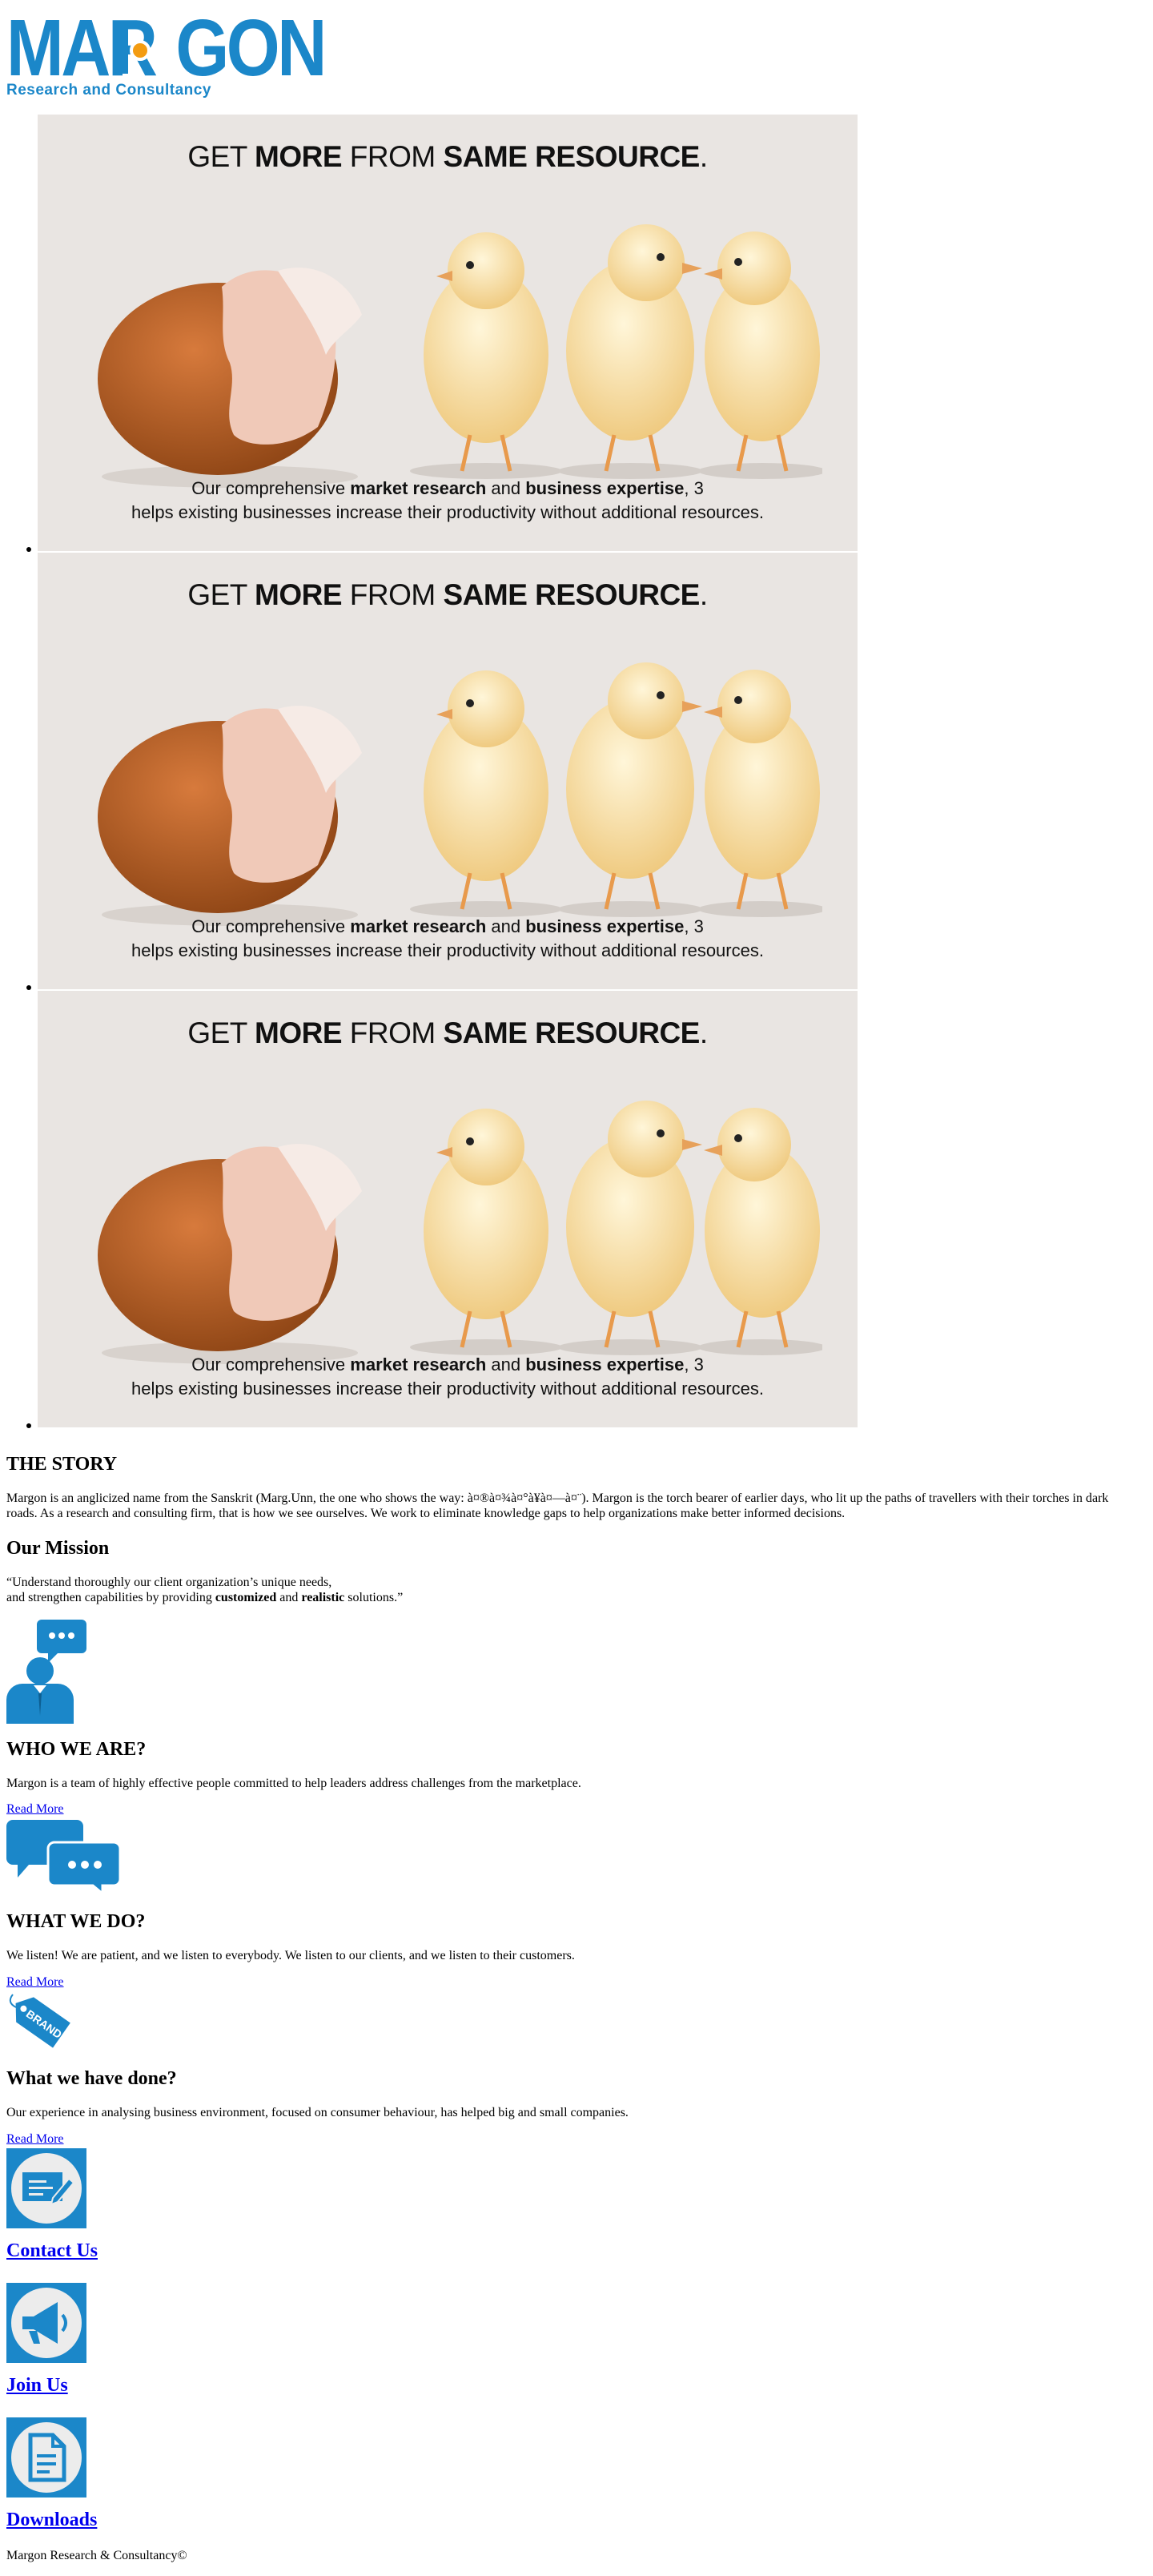 The width and height of the screenshot is (1153, 2576). What do you see at coordinates (246, 1597) in the screenshot?
I see `mission-customized: customized` at bounding box center [246, 1597].